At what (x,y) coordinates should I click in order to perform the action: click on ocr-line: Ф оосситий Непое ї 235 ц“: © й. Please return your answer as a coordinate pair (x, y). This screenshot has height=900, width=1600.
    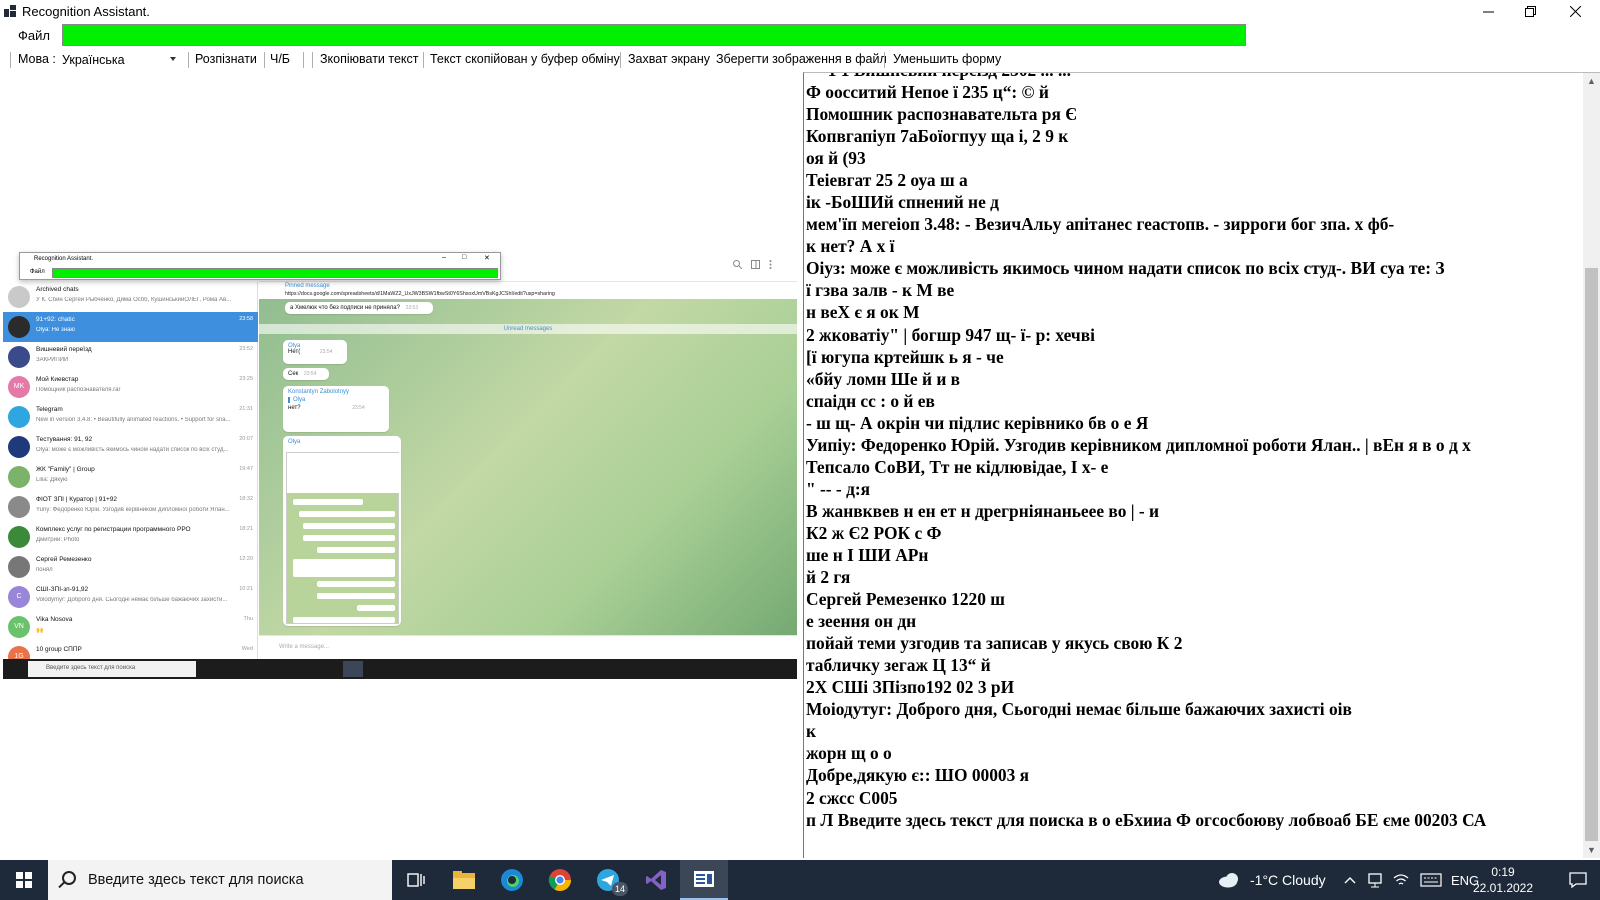
    Looking at the image, I should click on (927, 92).